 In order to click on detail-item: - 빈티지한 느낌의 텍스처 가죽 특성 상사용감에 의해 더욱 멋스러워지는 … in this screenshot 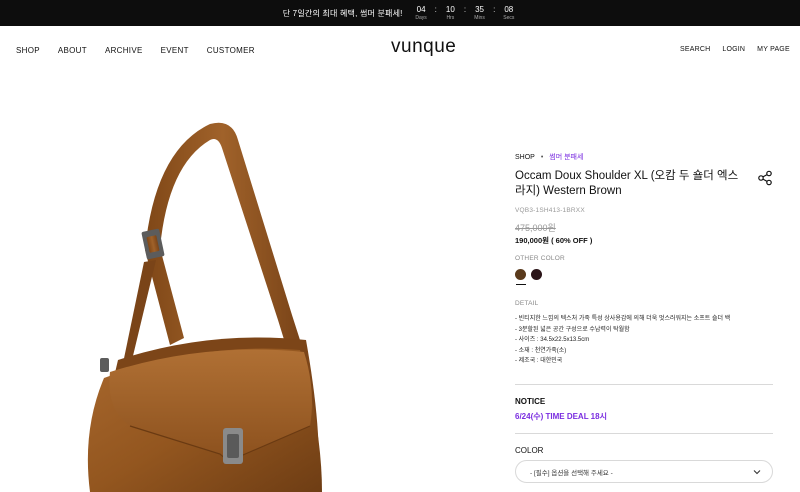, I will do `click(623, 319)`.